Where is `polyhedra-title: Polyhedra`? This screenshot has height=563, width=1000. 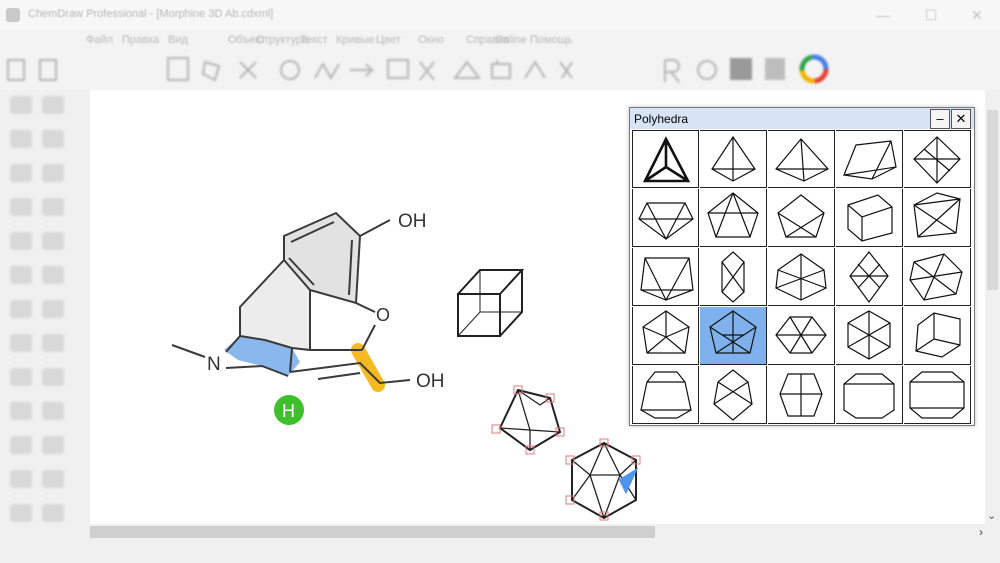
polyhedra-title: Polyhedra is located at coordinates (661, 119).